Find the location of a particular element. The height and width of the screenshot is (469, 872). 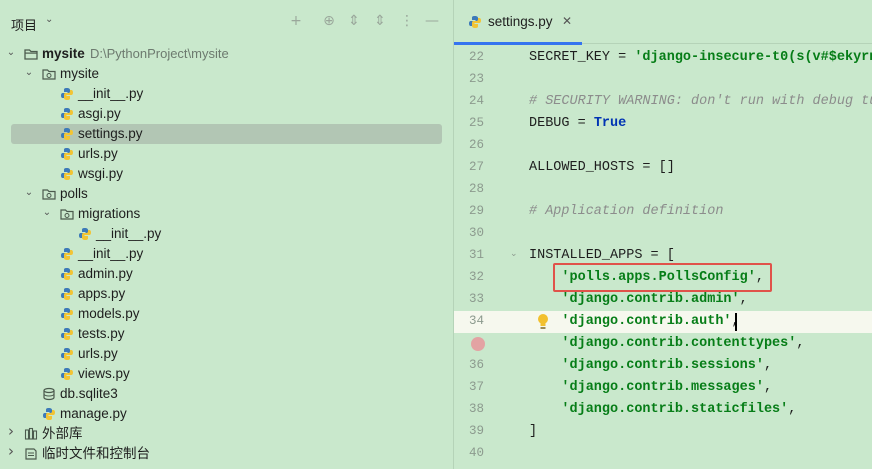

code-line: 34 'django.contrib.auth', is located at coordinates (663, 322).